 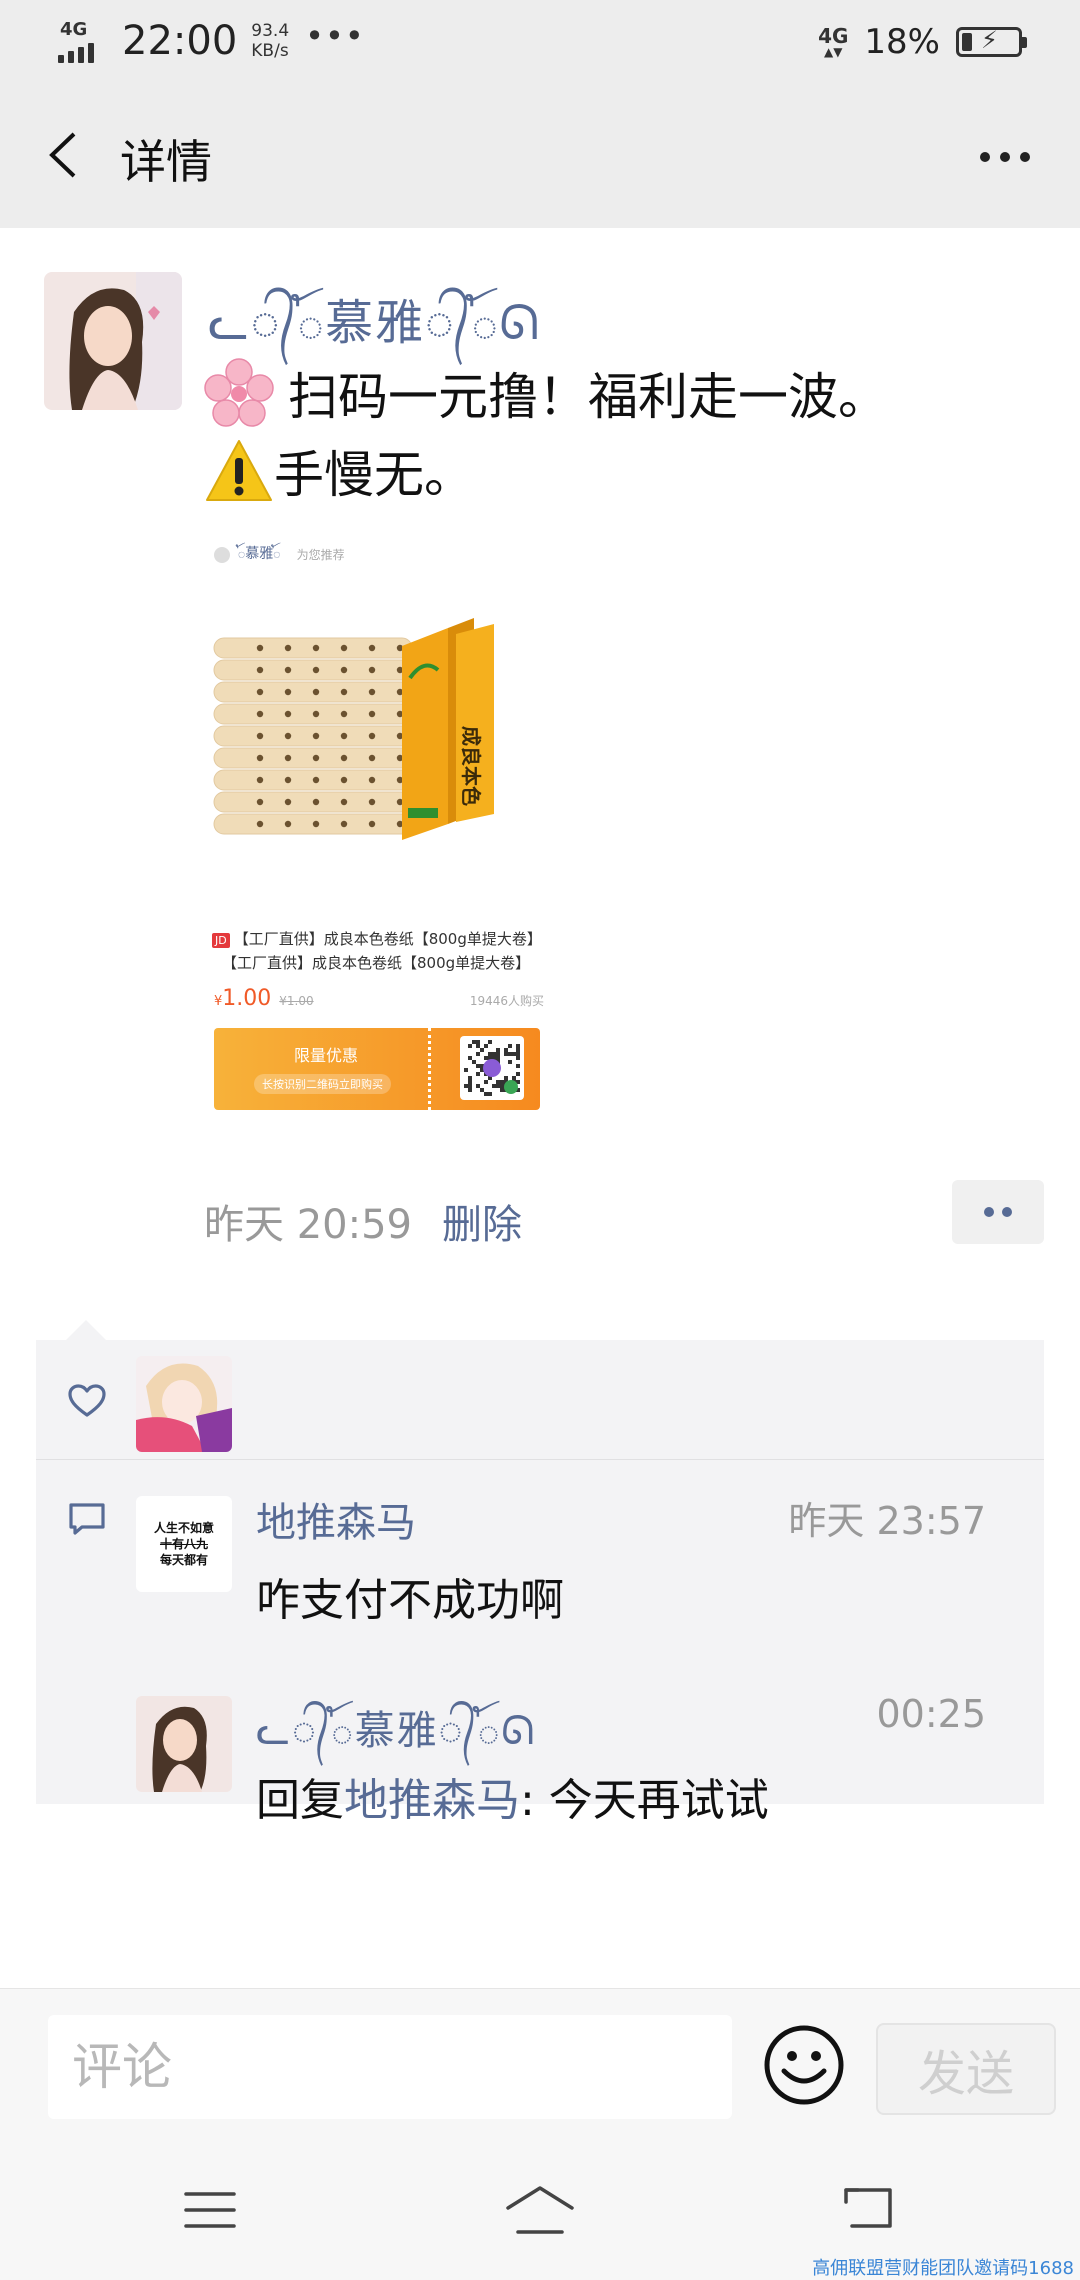 I want to click on post-text: 扫码一元撸！福利走一波。 手慢无。, so click(x=614, y=436).